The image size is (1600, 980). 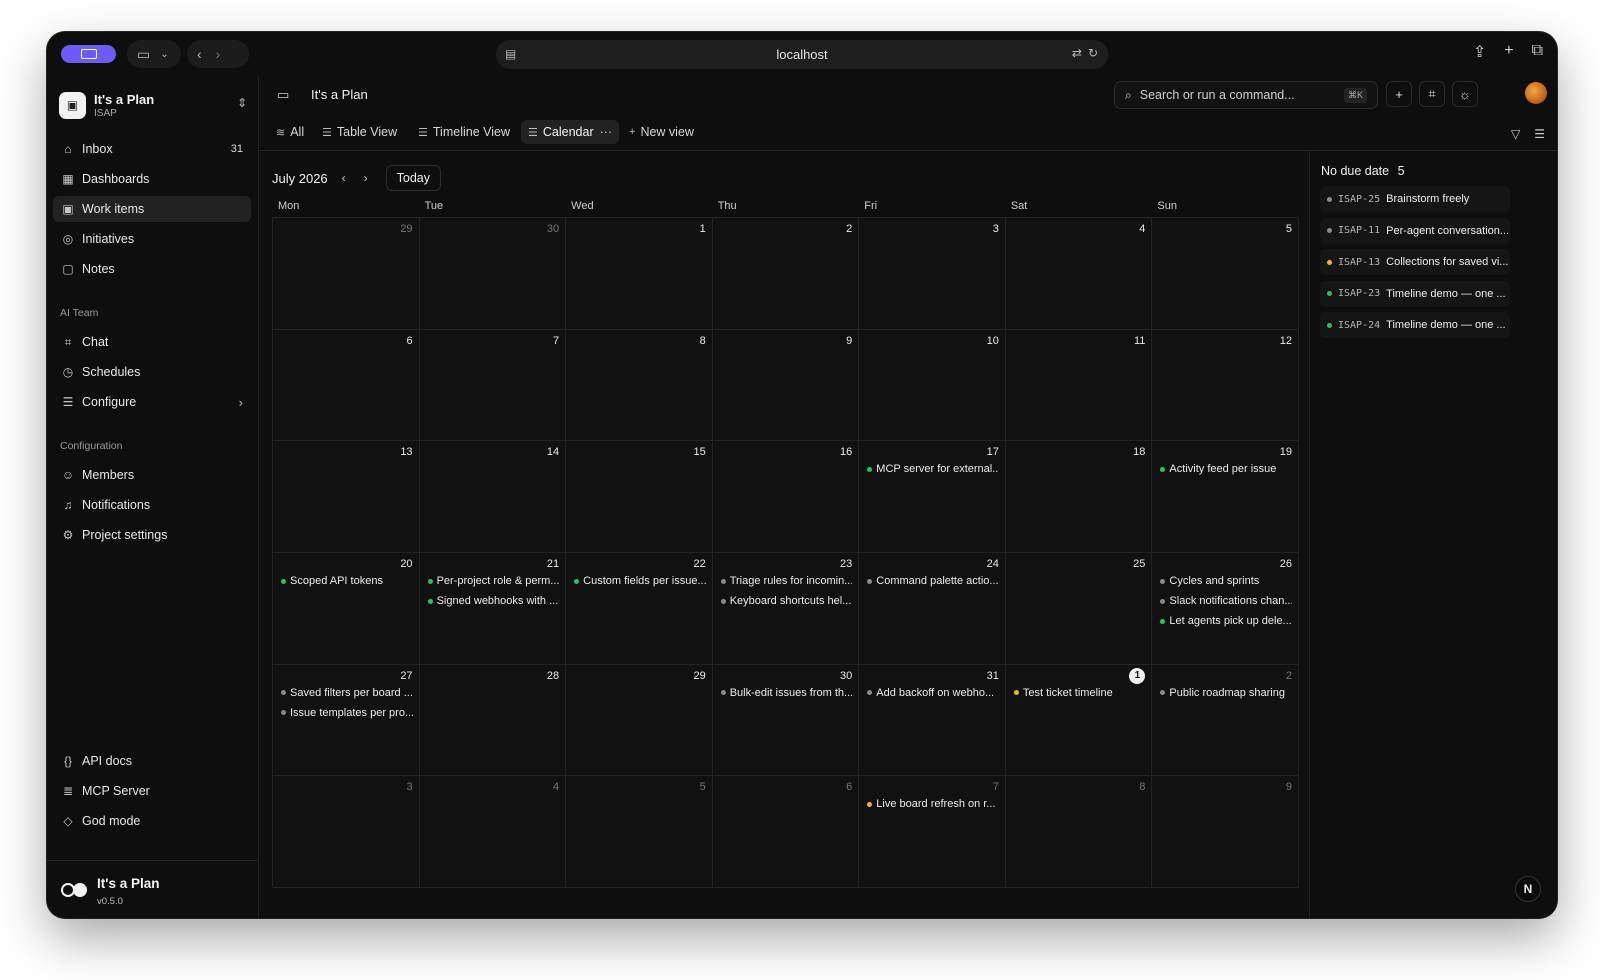 I want to click on new-tab-icon: +, so click(x=1508, y=52).